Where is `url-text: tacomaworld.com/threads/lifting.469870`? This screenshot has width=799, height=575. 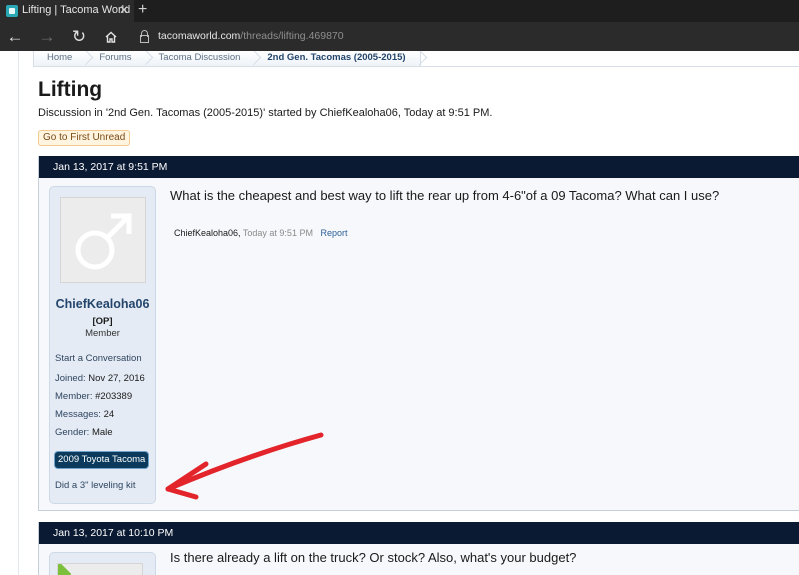 url-text: tacomaworld.com/threads/lifting.469870 is located at coordinates (251, 36).